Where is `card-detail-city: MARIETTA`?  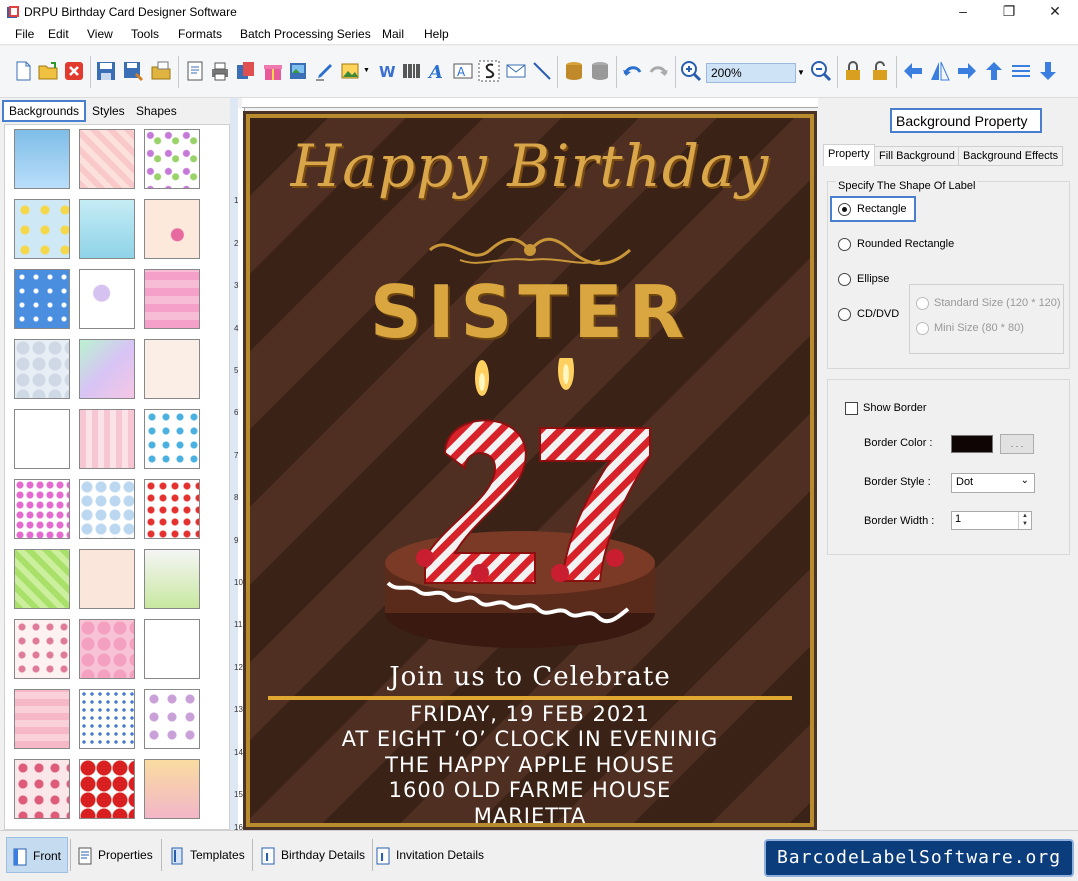 card-detail-city: MARIETTA is located at coordinates (530, 813).